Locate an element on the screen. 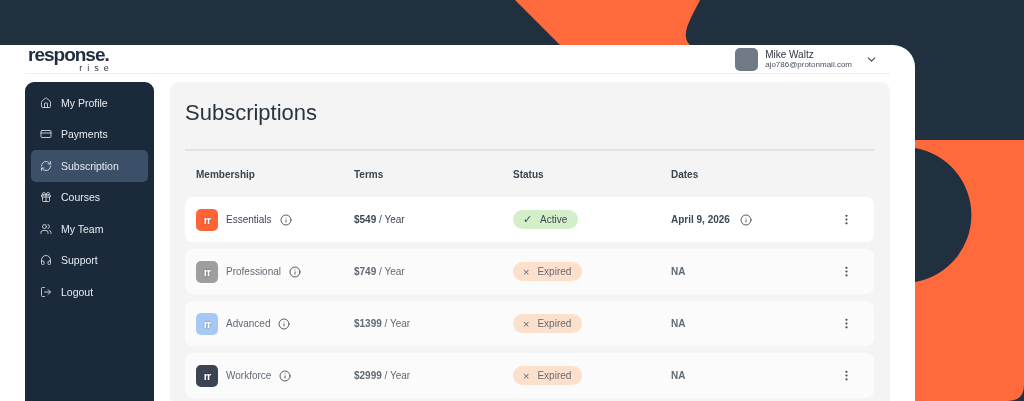 This screenshot has height=401, width=1024. sidebar-item: My Team is located at coordinates (89, 229).